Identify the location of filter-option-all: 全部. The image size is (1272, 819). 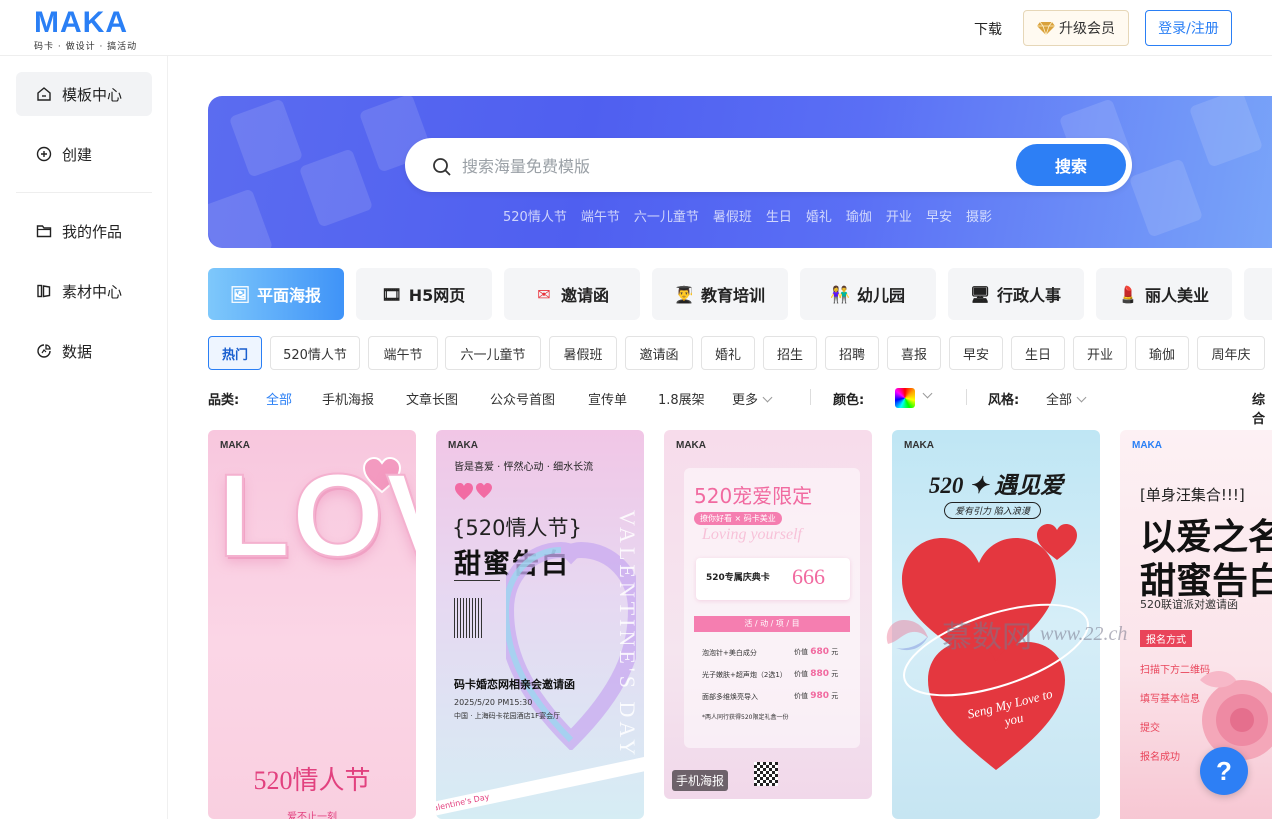
(279, 398).